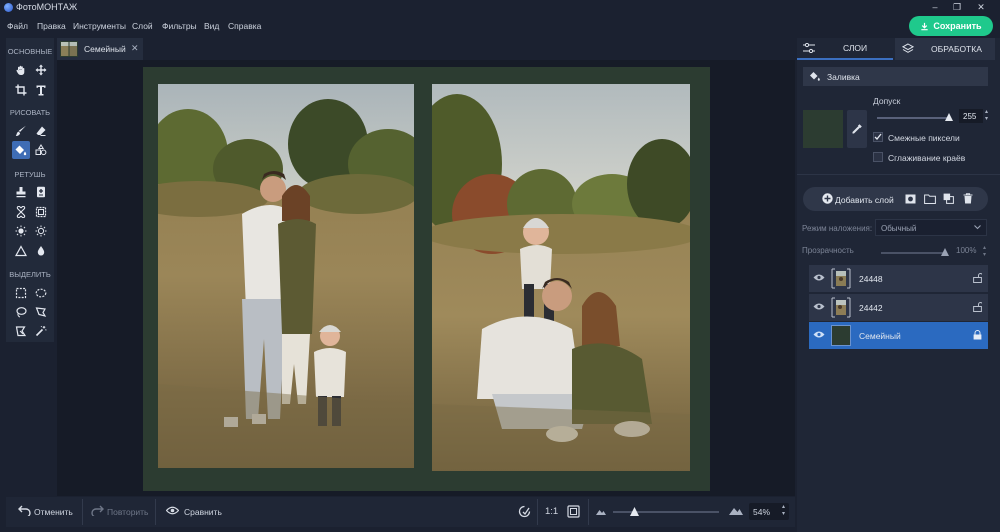  Describe the element at coordinates (878, 157) in the screenshot. I see `antialias-checkbox` at that location.